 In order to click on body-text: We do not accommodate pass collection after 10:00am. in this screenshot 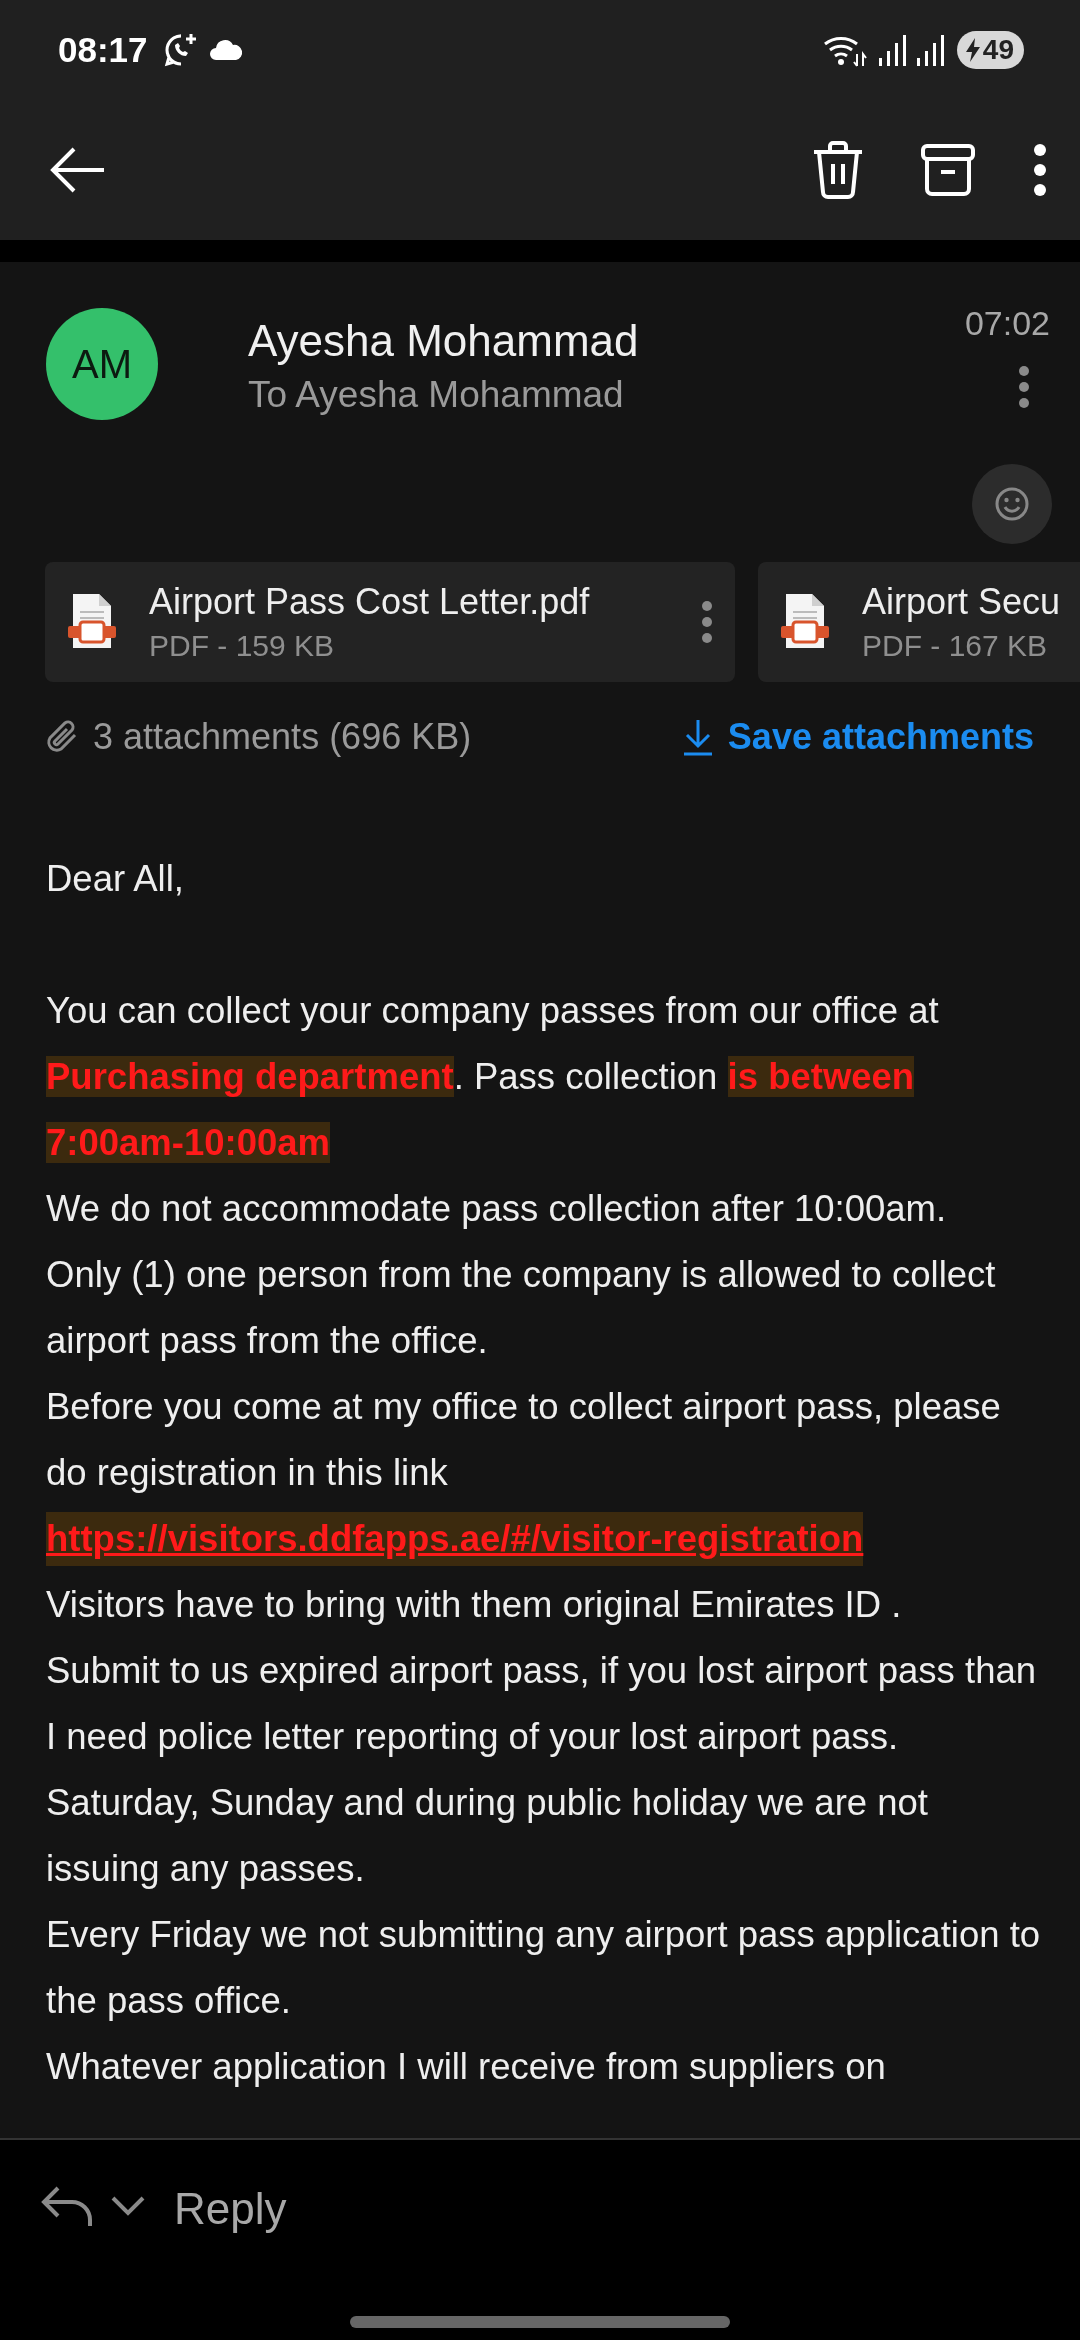, I will do `click(497, 1209)`.